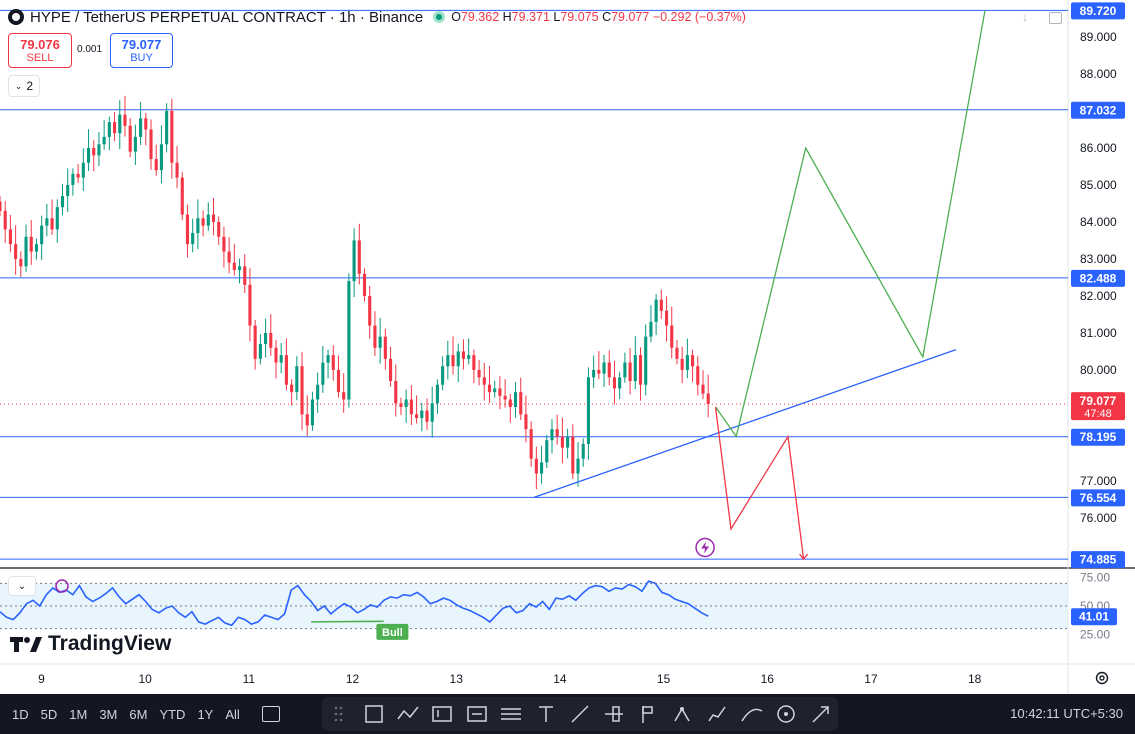 Image resolution: width=1135 pixels, height=734 pixels. I want to click on price-tick-label: 85.000, so click(1098, 185).